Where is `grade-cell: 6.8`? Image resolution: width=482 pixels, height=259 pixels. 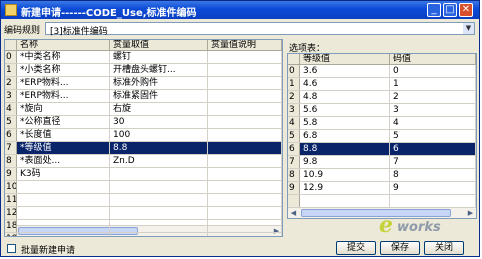 grade-cell: 6.8 is located at coordinates (345, 136).